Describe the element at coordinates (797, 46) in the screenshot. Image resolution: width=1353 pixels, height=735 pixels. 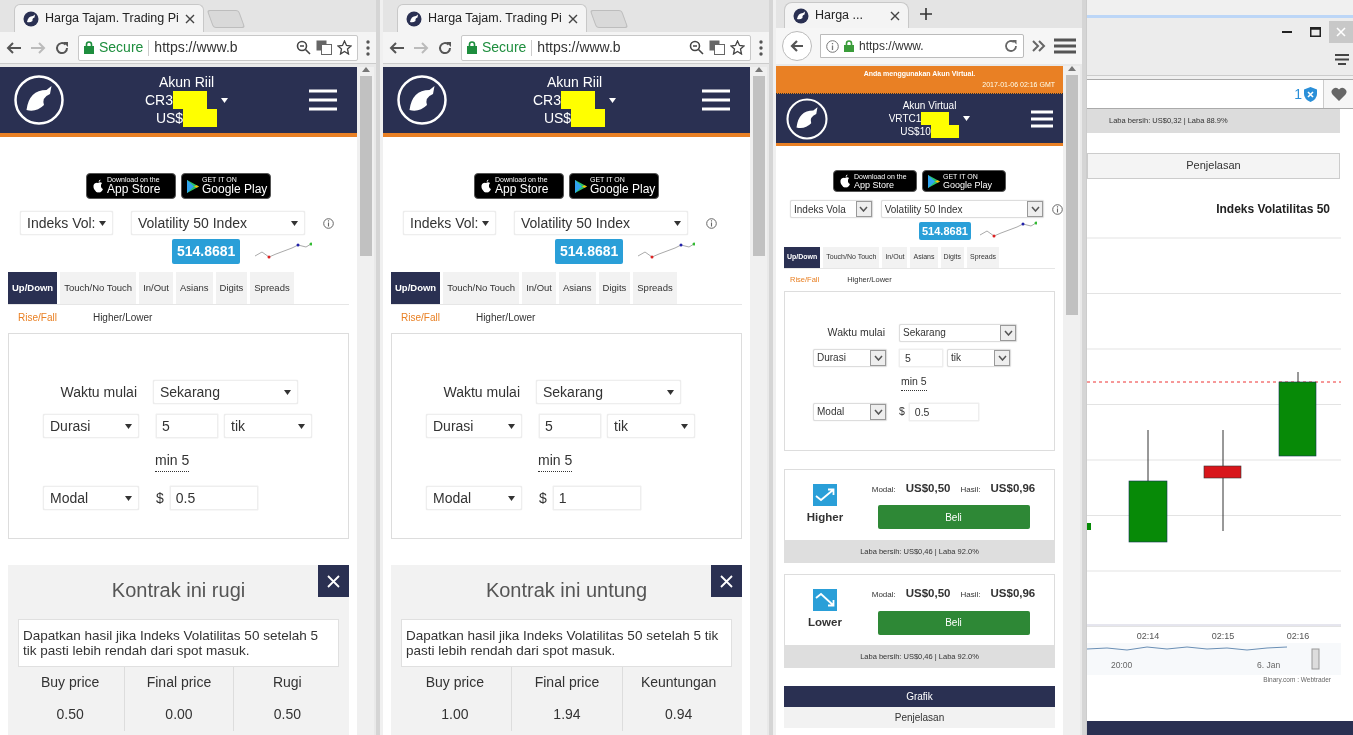
I see `back-button` at that location.